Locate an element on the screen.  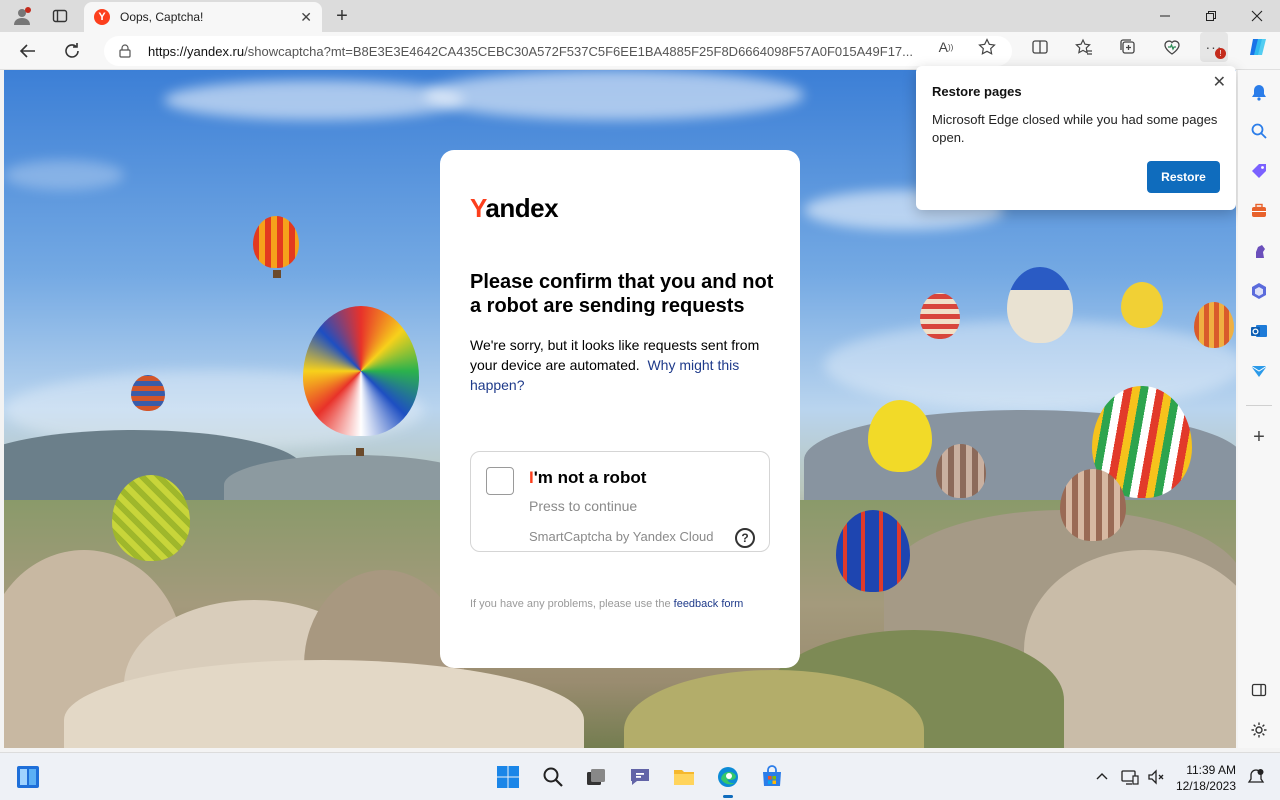
tab-close-icon: ✕ is located at coordinates (306, 17).